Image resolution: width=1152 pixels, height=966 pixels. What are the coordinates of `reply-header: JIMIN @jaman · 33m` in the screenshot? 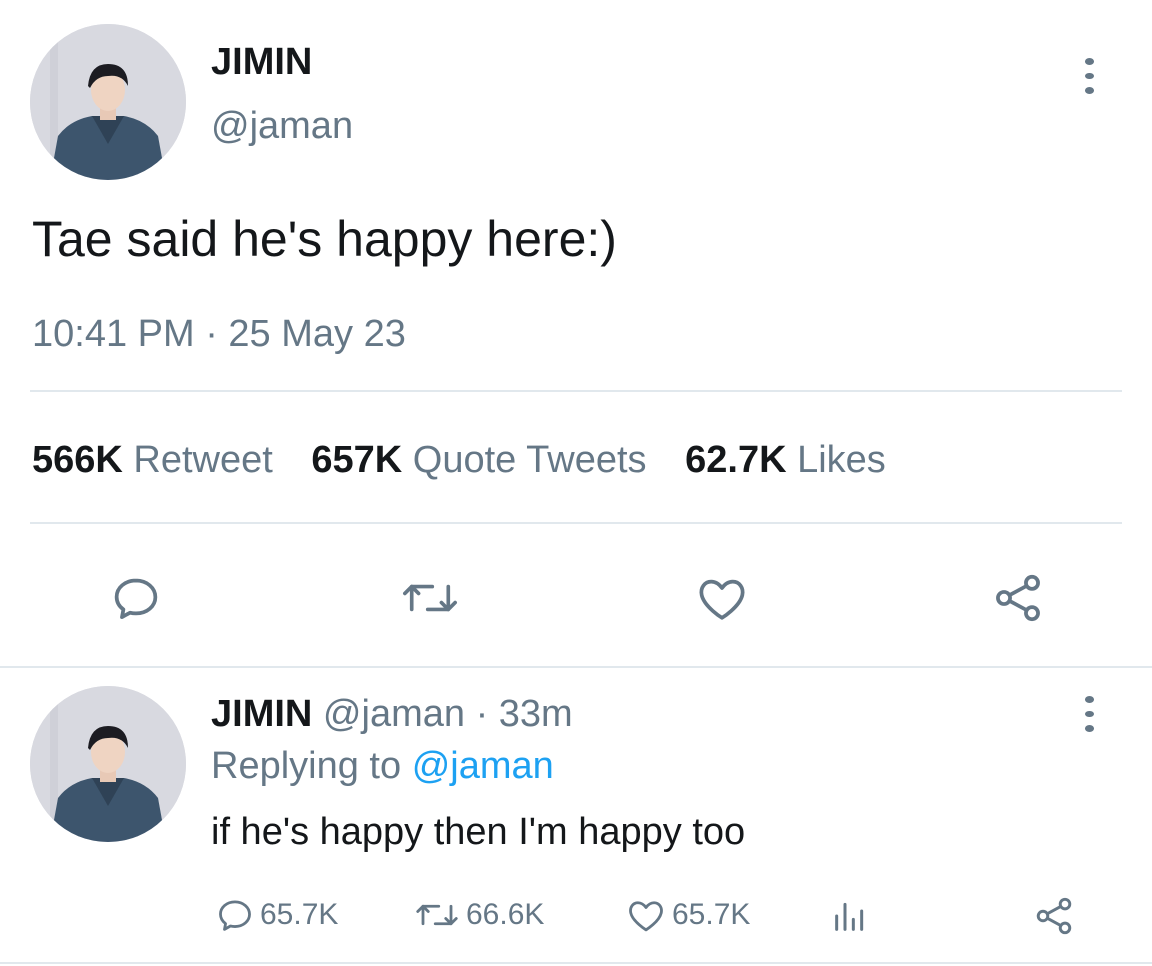 It's located at (392, 714).